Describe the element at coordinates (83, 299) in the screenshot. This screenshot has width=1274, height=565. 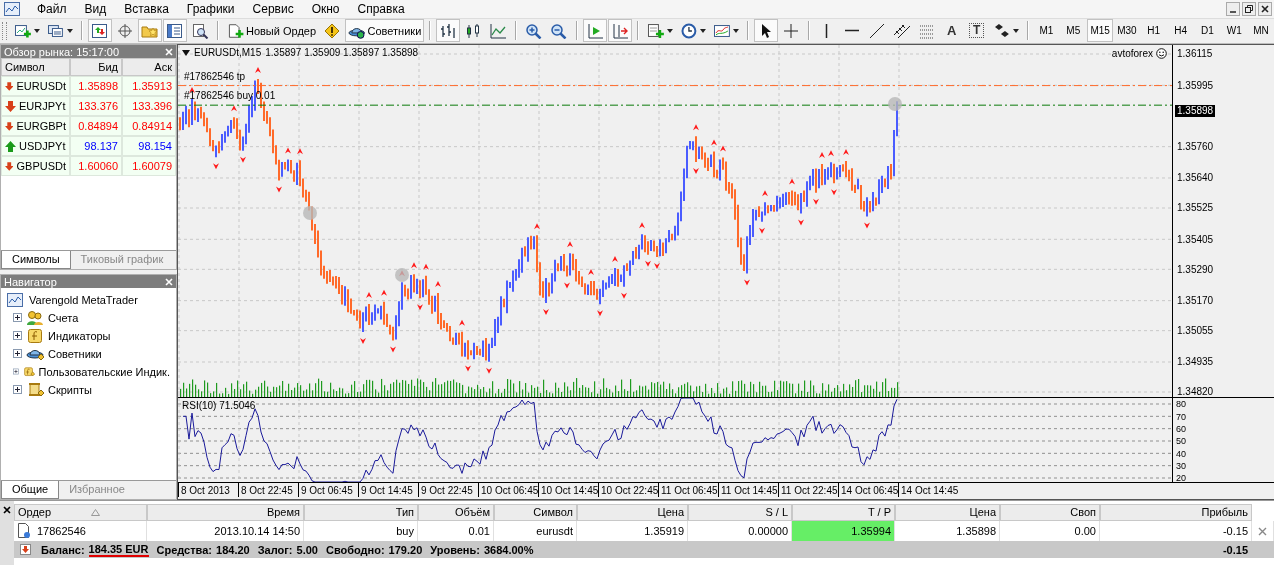
I see `tree-root: Varengold MetaTrader` at that location.